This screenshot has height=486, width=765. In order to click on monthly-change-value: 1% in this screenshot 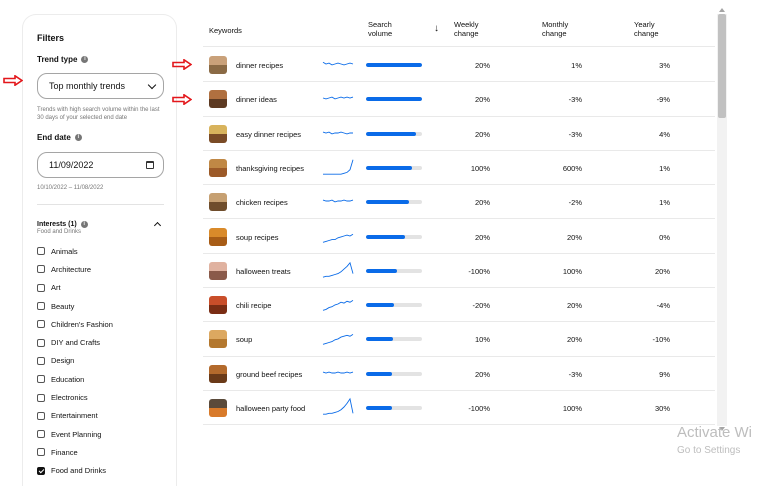, I will do `click(576, 65)`.